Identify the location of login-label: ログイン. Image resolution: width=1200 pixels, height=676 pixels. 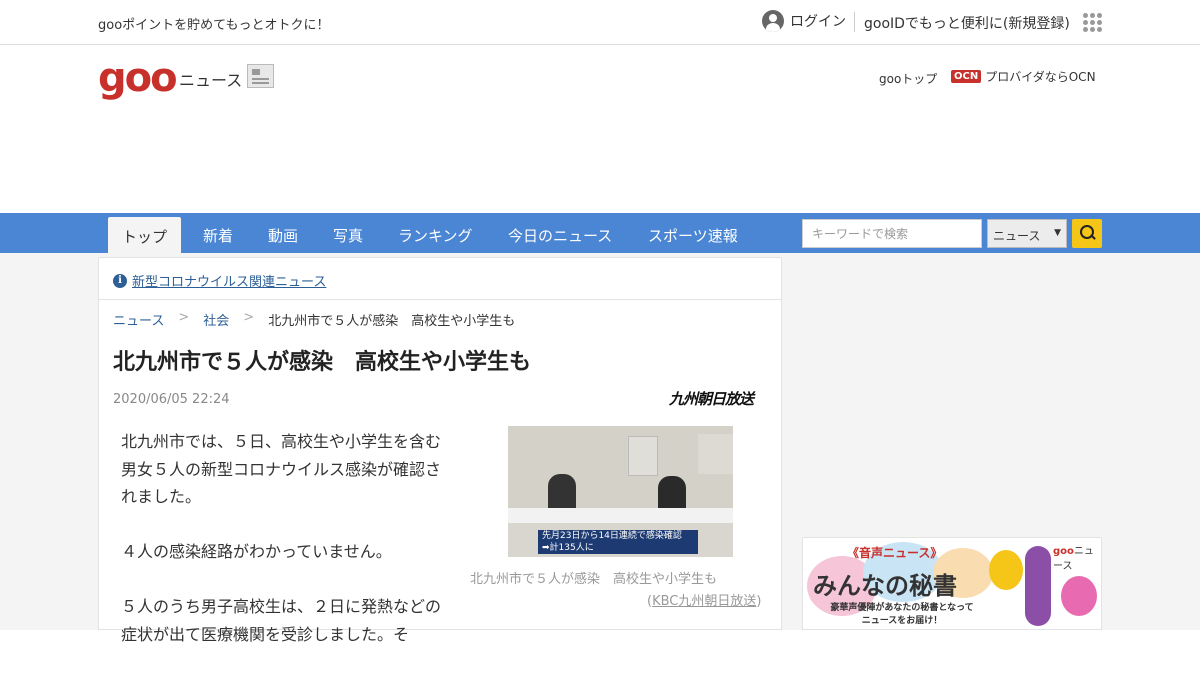
(818, 22).